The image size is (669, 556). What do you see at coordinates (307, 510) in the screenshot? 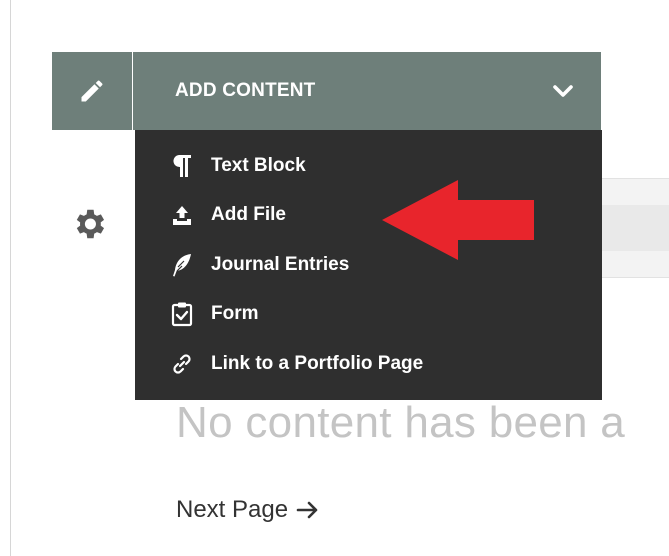
I see `arrow-right-icon` at bounding box center [307, 510].